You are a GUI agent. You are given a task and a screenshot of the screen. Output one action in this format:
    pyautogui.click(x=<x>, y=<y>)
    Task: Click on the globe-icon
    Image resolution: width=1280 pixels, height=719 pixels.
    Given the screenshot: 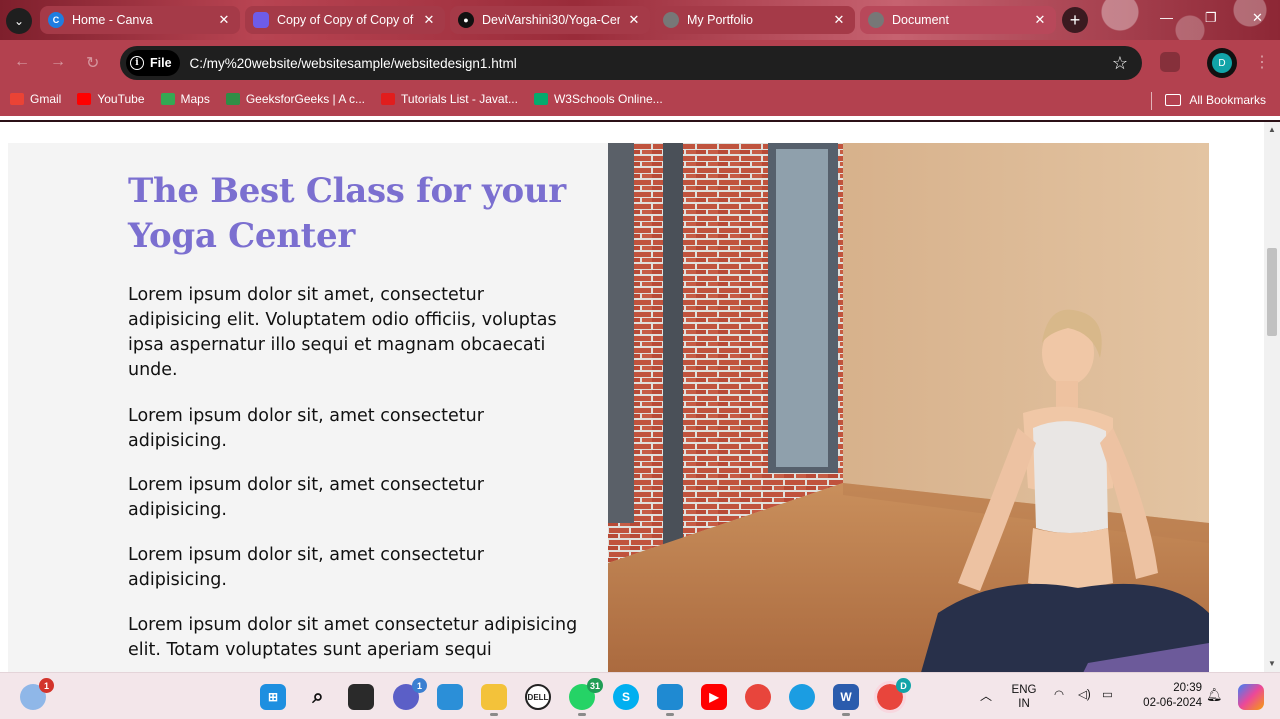 What is the action you would take?
    pyautogui.click(x=876, y=20)
    